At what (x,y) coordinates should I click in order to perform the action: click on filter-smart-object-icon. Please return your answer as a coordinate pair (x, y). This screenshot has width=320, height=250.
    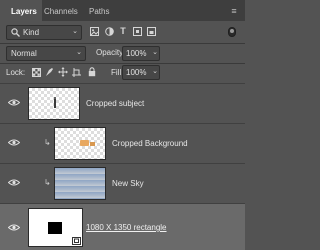
    Looking at the image, I should click on (151, 32).